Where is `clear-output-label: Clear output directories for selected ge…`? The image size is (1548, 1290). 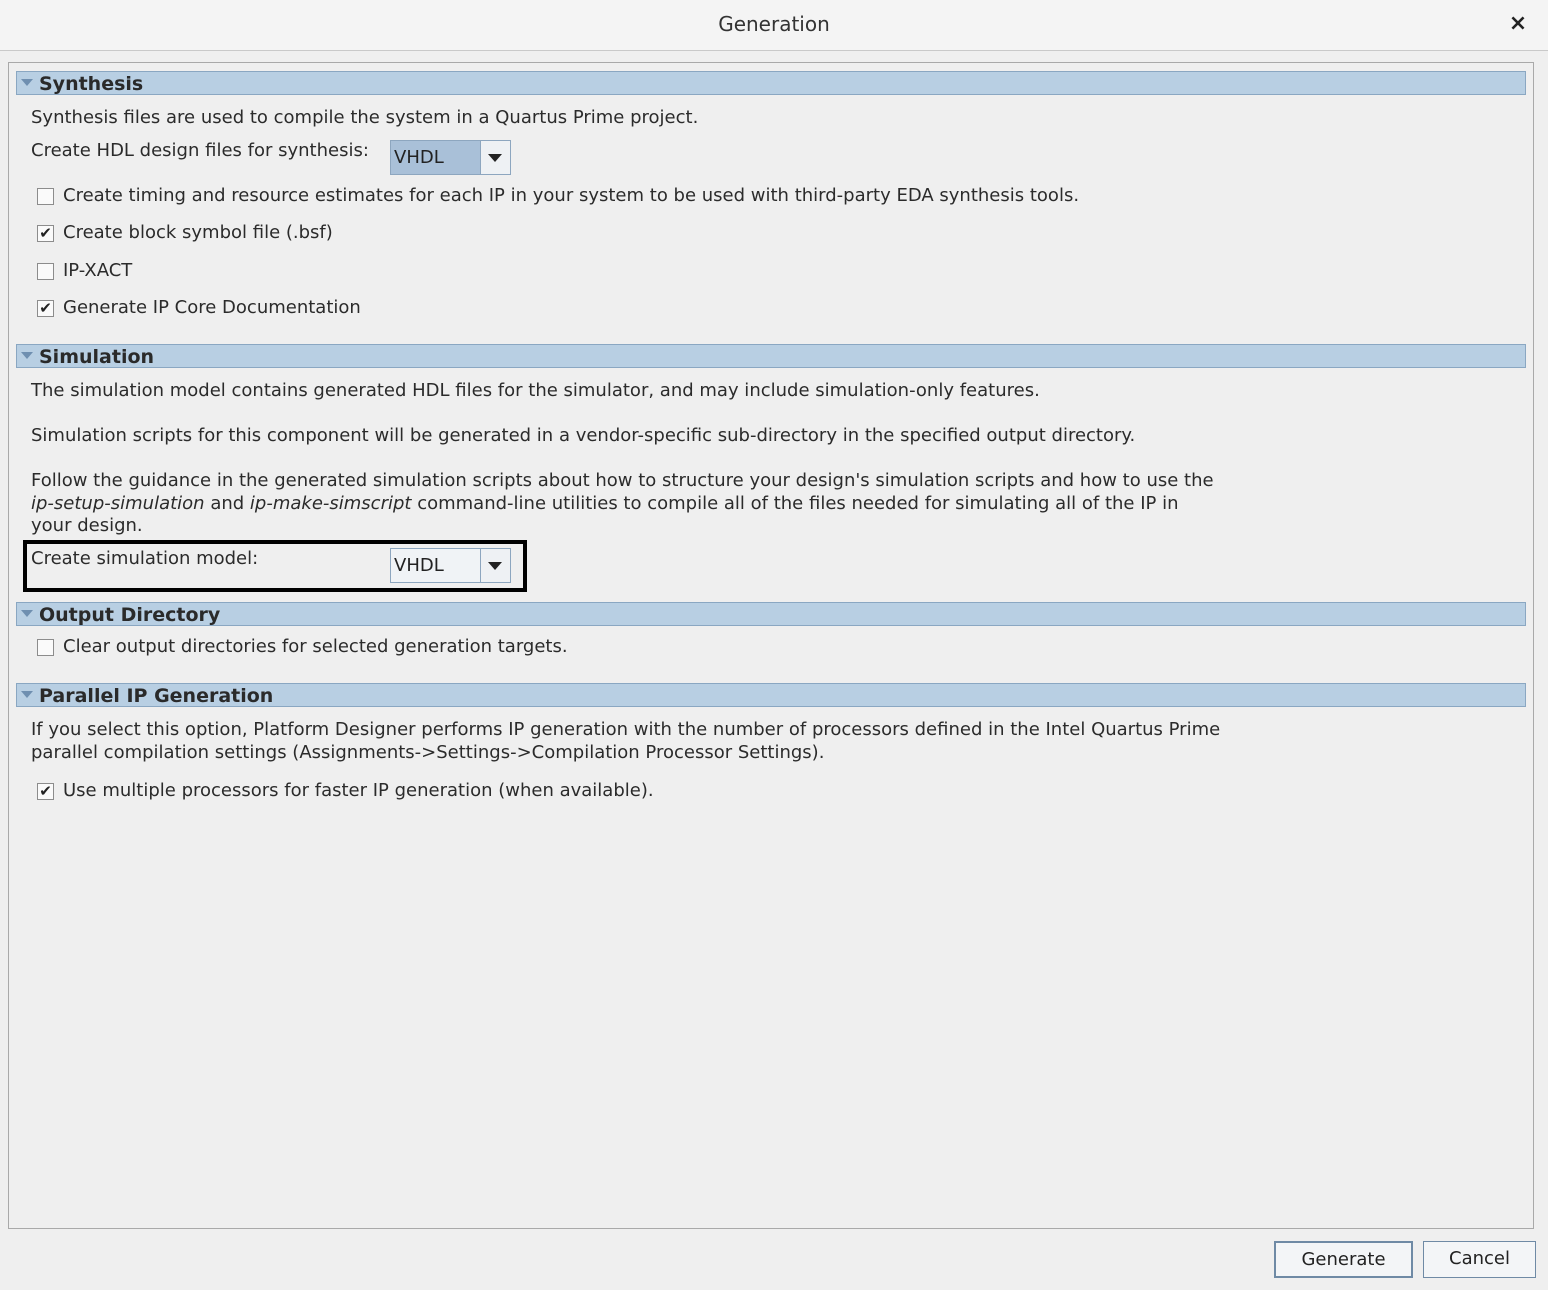 clear-output-label: Clear output directories for selected ge… is located at coordinates (315, 646).